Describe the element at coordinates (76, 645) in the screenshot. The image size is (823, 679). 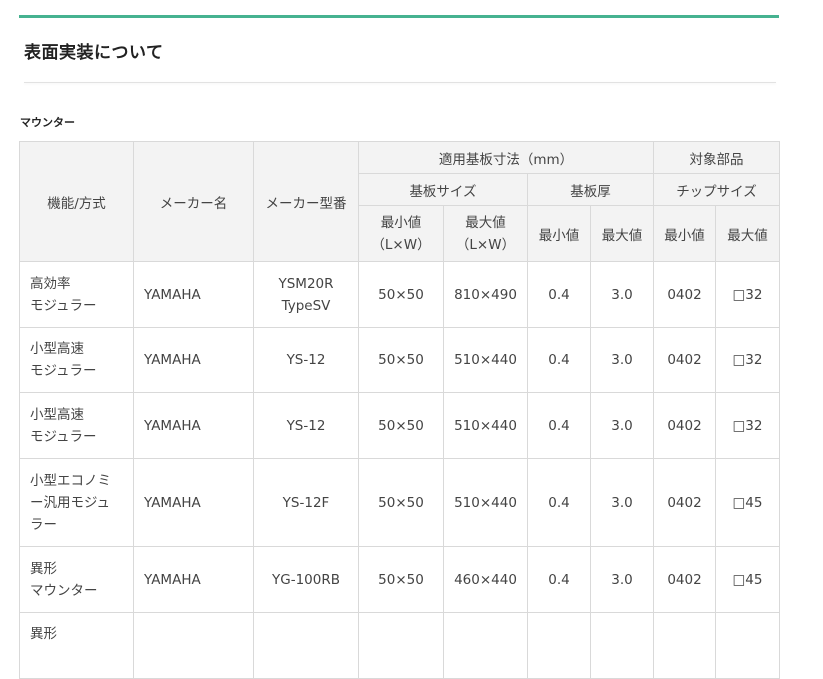
I see `cell-function: 異形` at that location.